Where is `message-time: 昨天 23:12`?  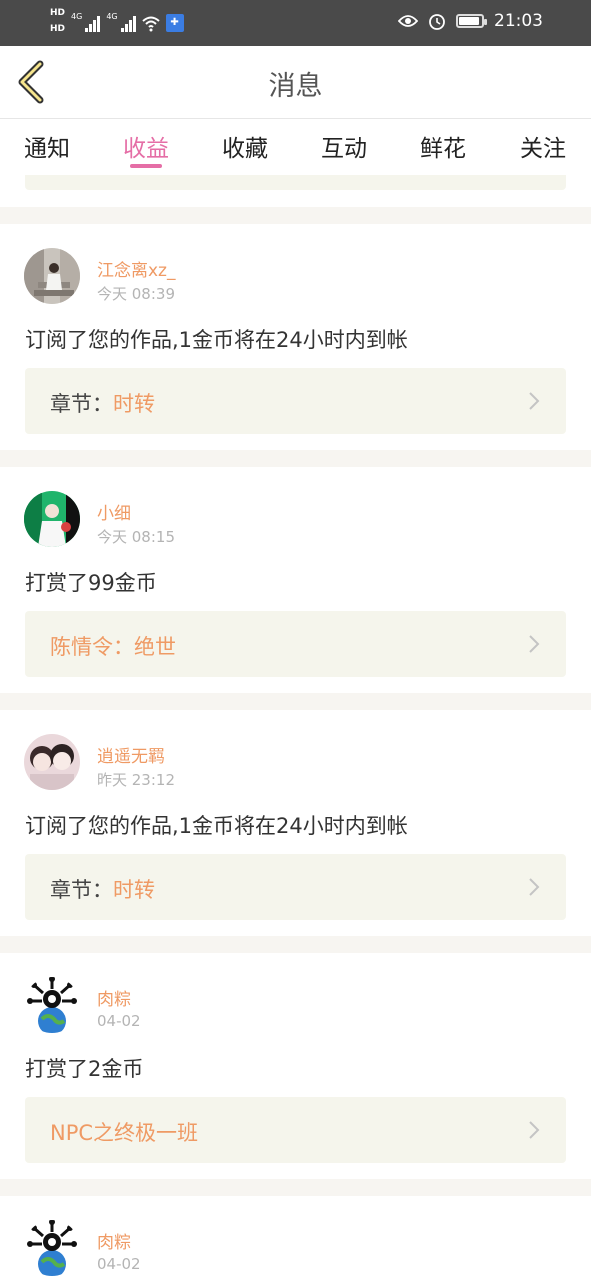
message-time: 昨天 23:12 is located at coordinates (136, 780).